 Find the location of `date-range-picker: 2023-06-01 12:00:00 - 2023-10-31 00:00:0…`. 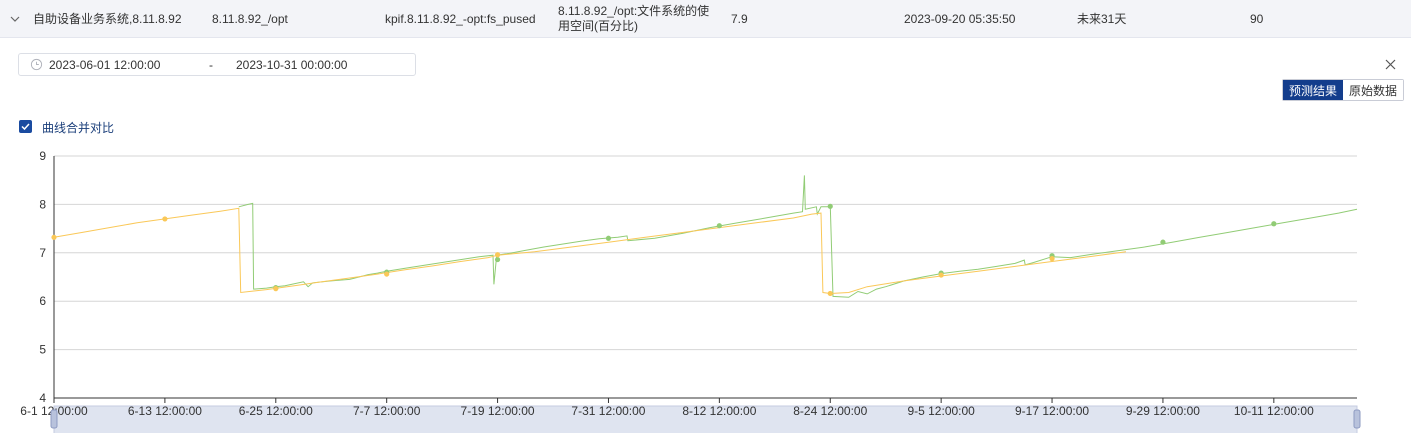

date-range-picker: 2023-06-01 12:00:00 - 2023-10-31 00:00:0… is located at coordinates (217, 64).